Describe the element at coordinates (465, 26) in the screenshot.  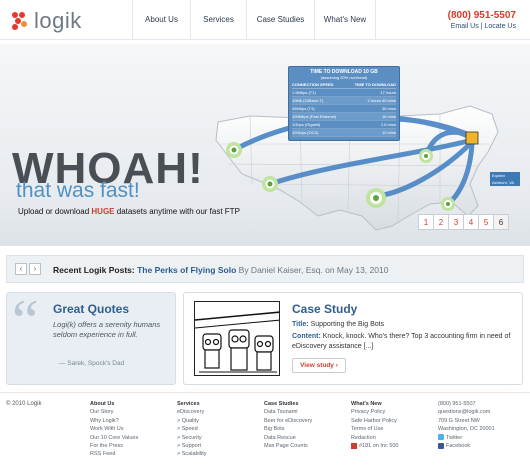
I see `email-us-link: Email Us` at that location.